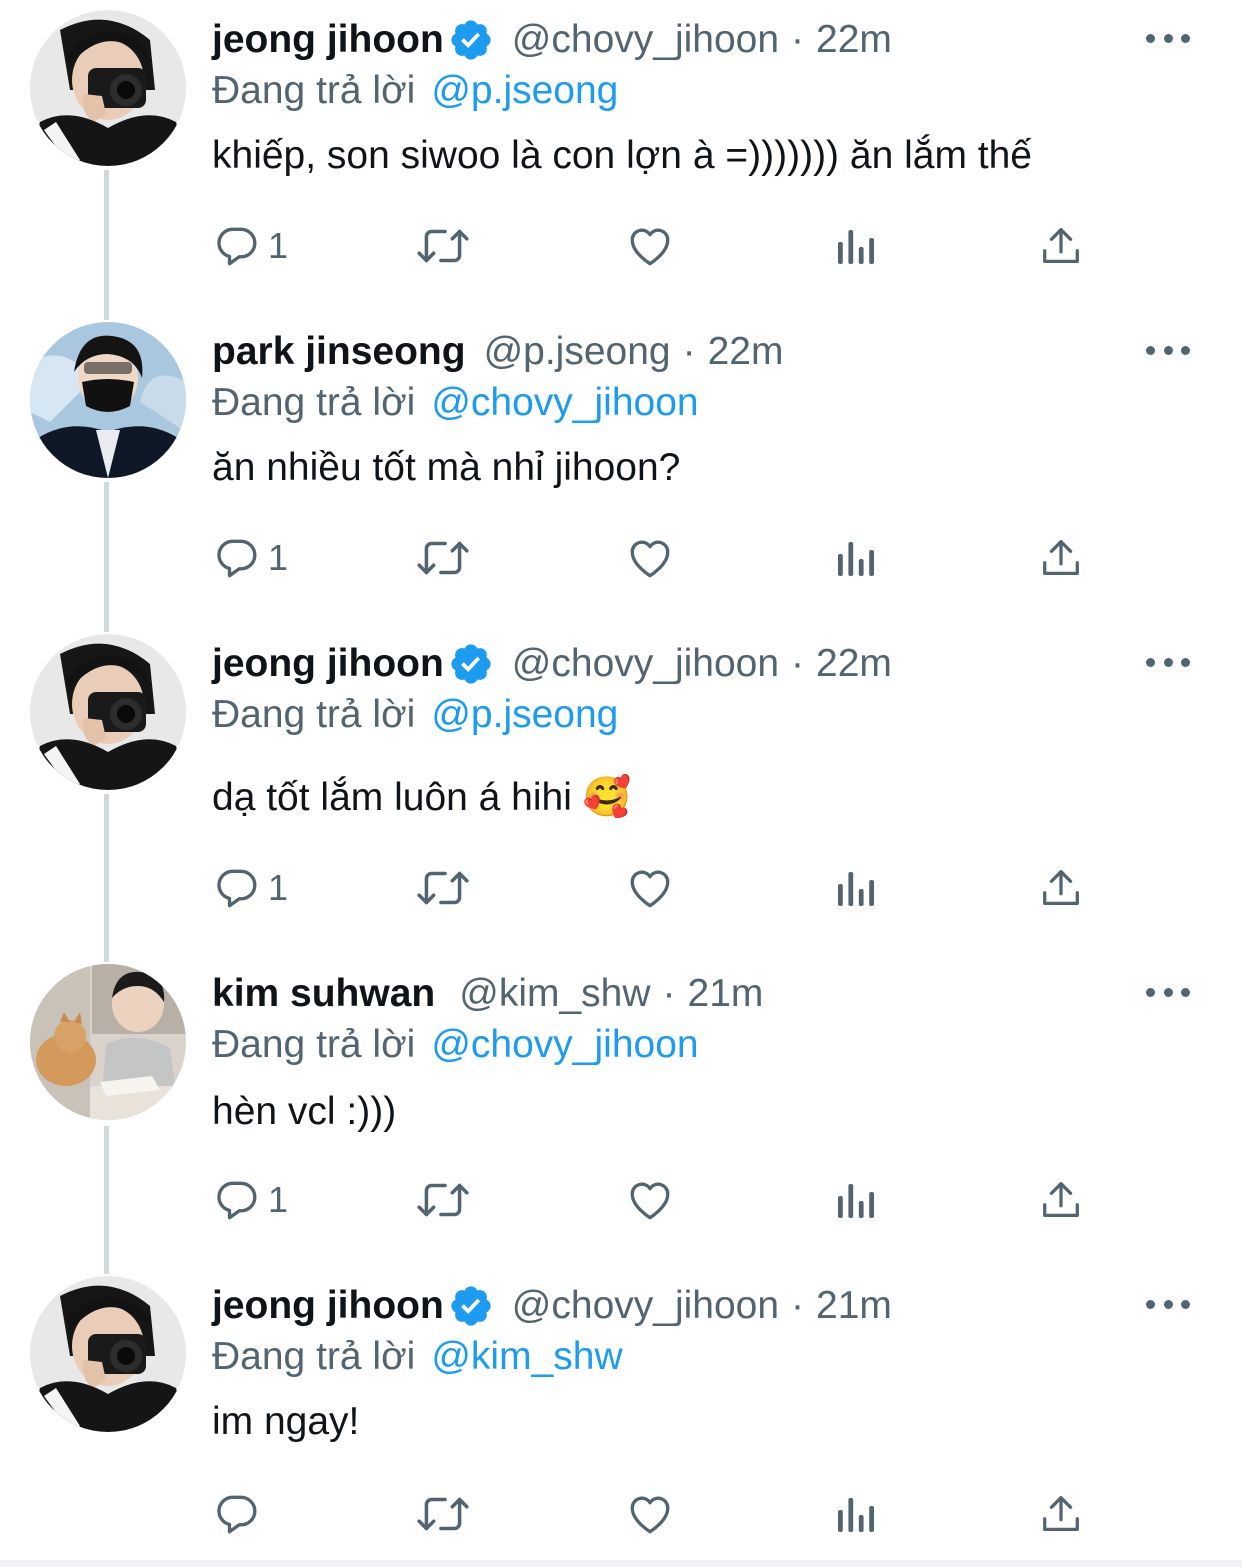 This screenshot has height=1567, width=1242. Describe the element at coordinates (415, 91) in the screenshot. I see `replying-to: Đang trả lời @p.jseong` at that location.